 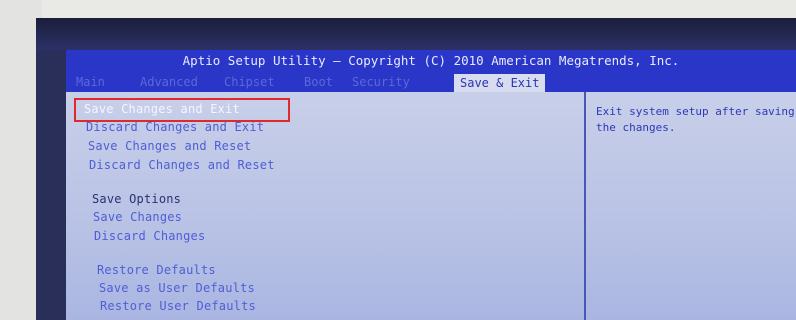 What do you see at coordinates (416, 34) in the screenshot?
I see `screen-top-margin` at bounding box center [416, 34].